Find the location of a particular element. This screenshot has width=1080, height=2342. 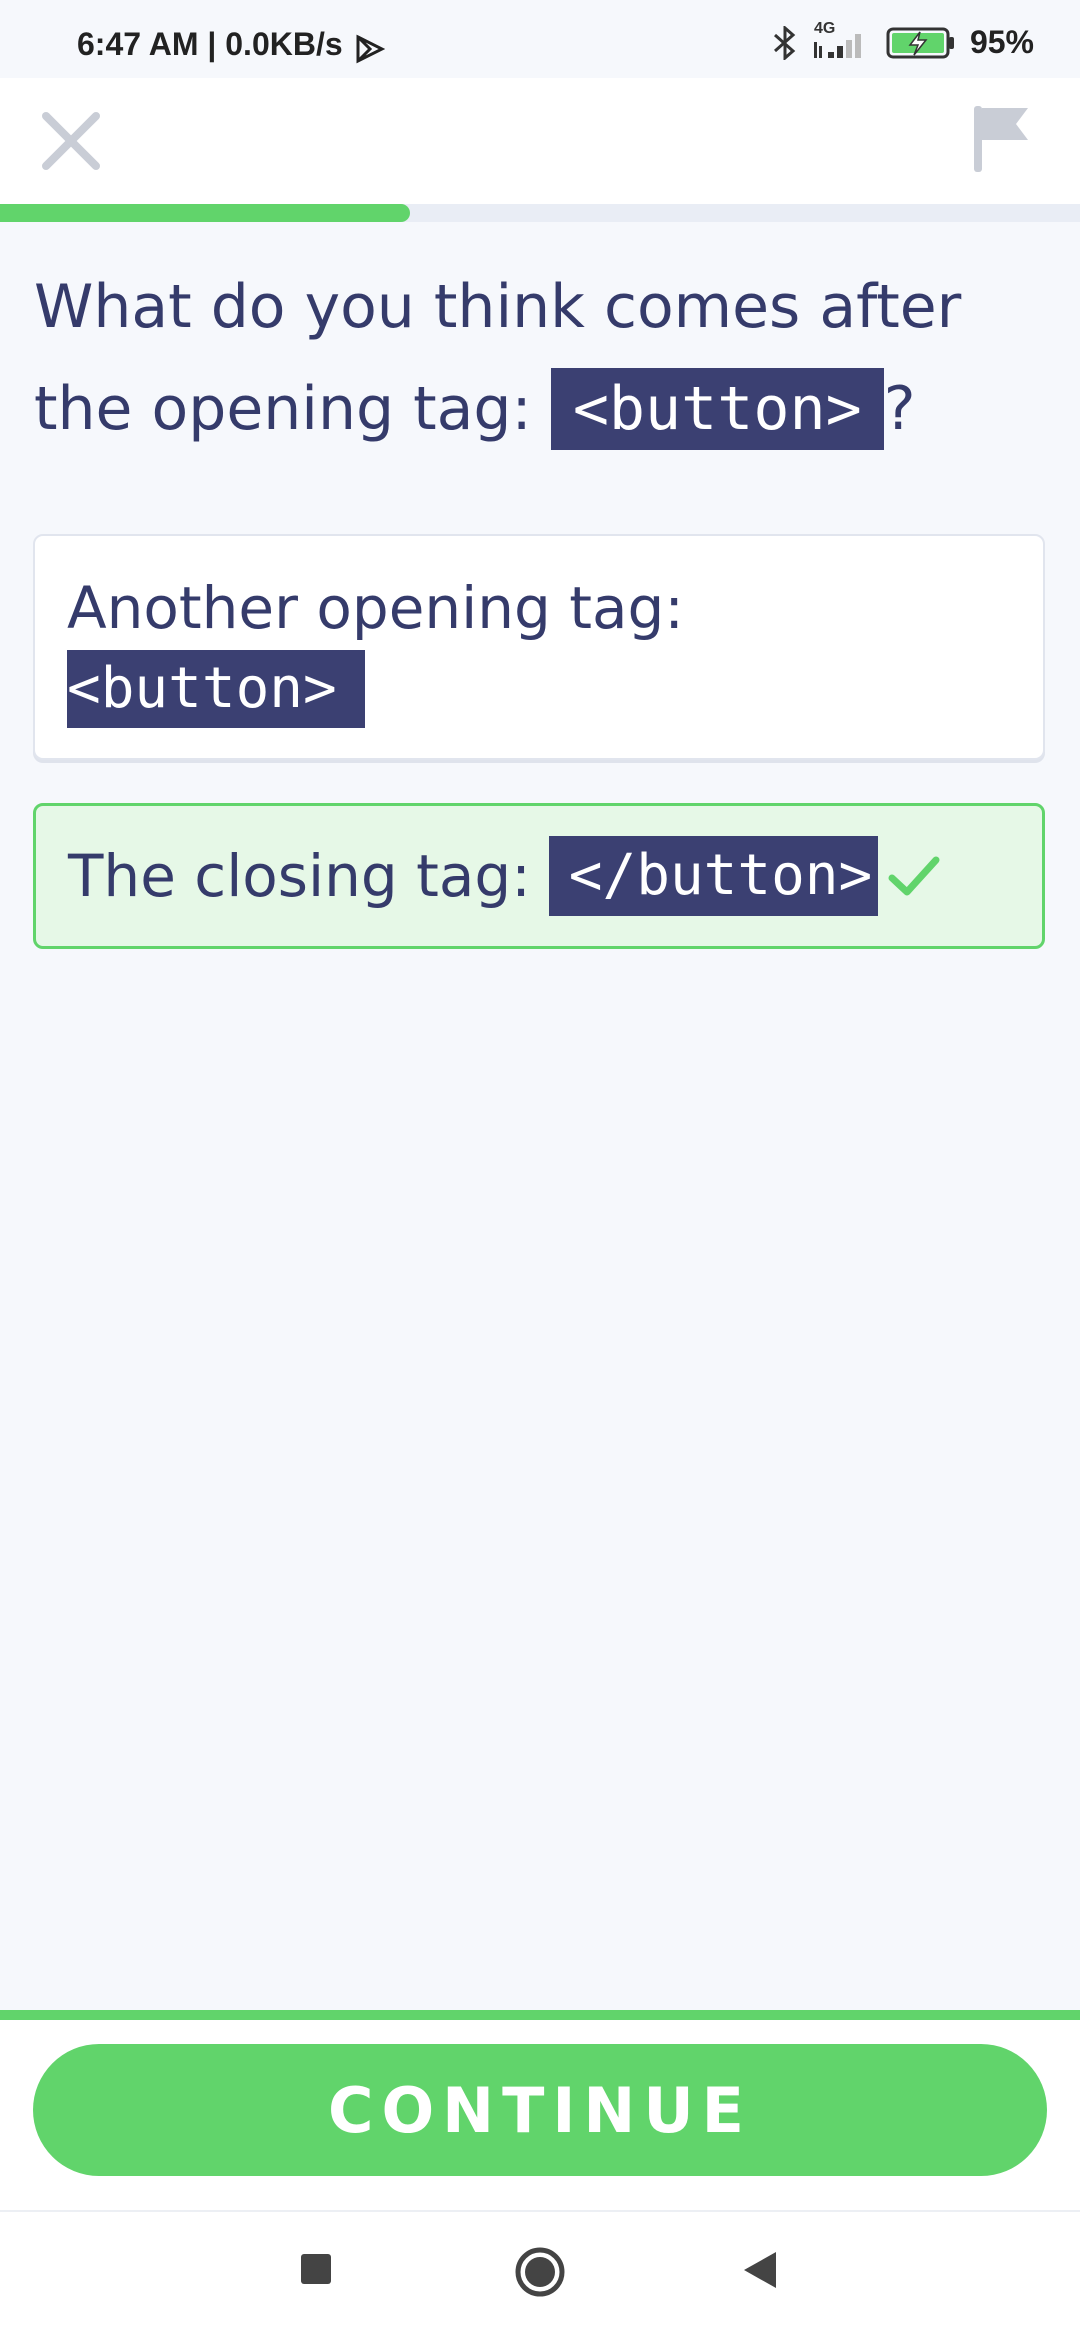

signal-icon is located at coordinates (837, 45).